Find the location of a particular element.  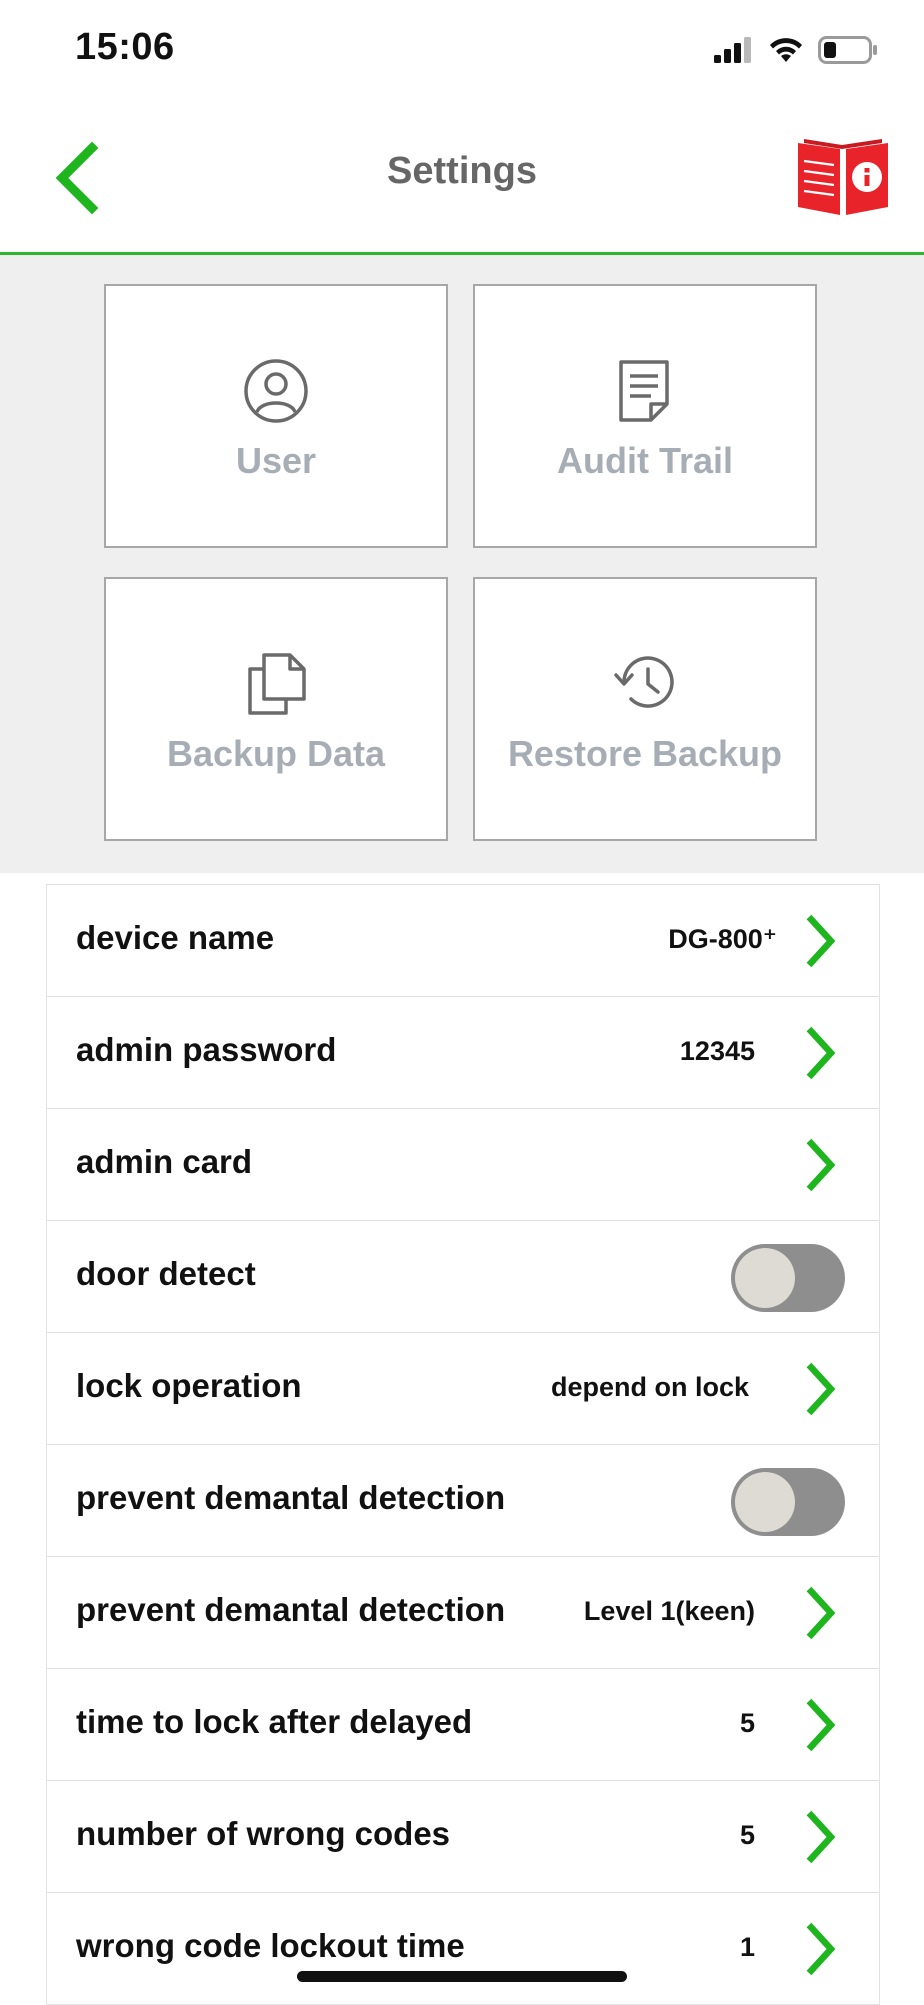

setting-value: DG-800⁺ is located at coordinates (722, 939).